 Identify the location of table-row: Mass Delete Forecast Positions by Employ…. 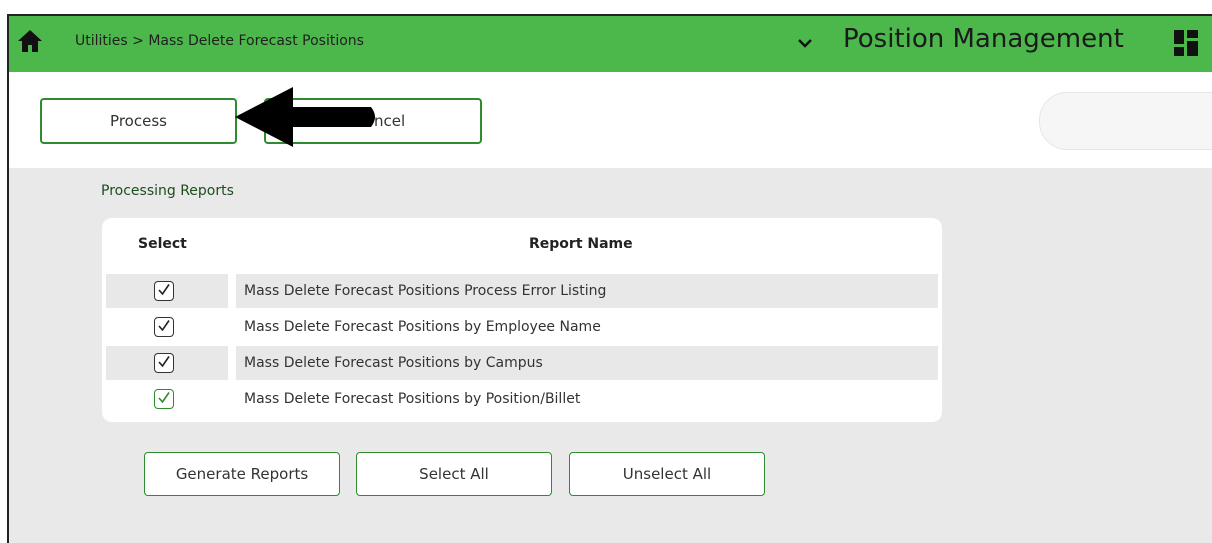
(522, 327).